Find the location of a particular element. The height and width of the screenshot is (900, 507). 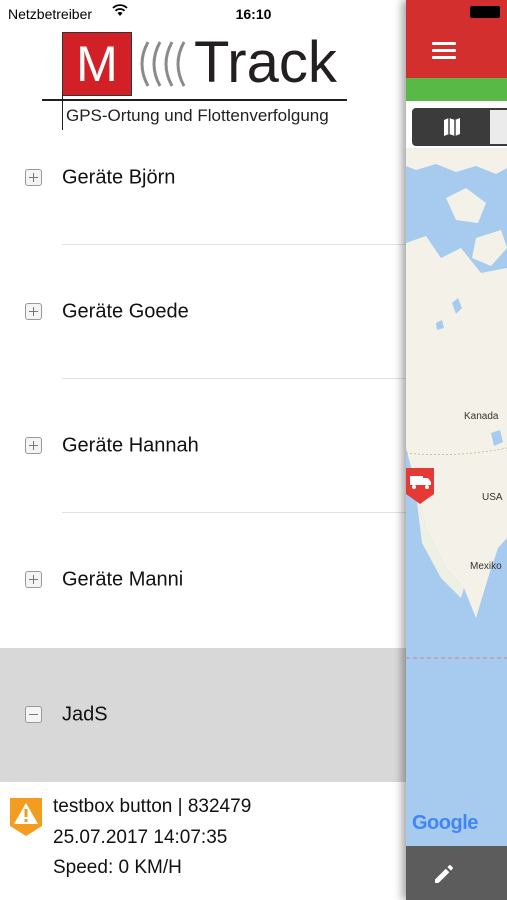

bottom-bar is located at coordinates (456, 873).